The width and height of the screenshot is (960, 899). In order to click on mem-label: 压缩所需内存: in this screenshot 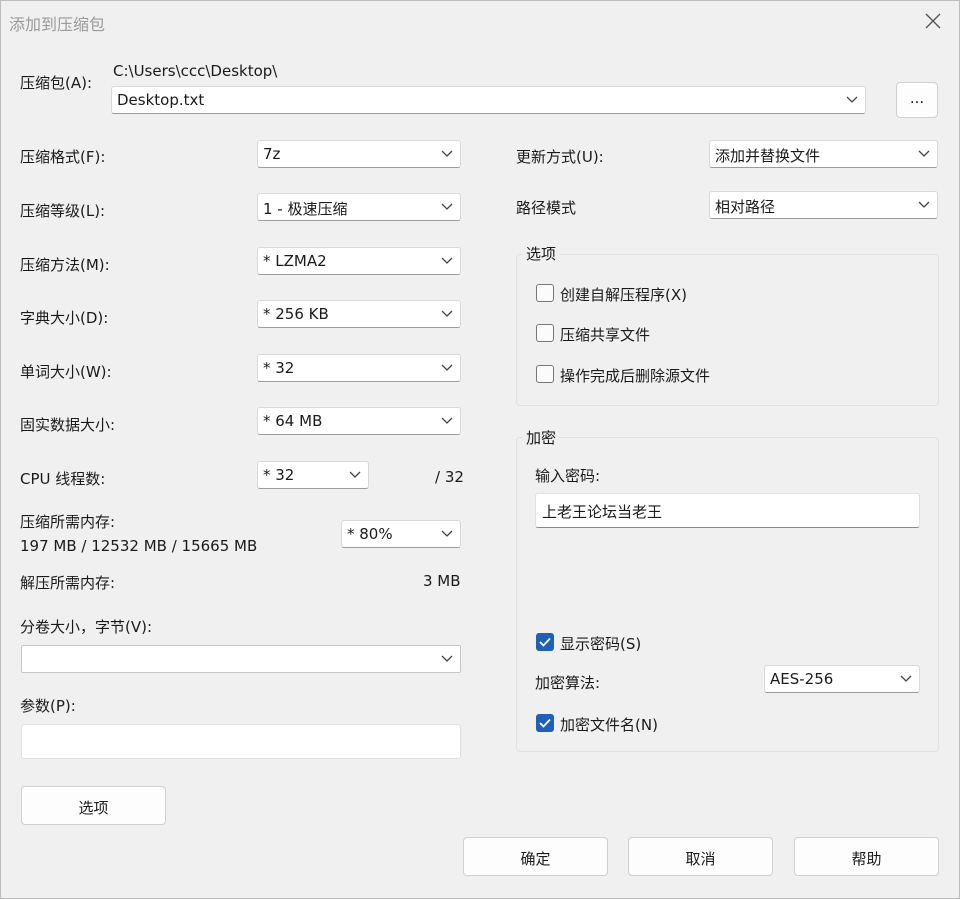, I will do `click(68, 522)`.